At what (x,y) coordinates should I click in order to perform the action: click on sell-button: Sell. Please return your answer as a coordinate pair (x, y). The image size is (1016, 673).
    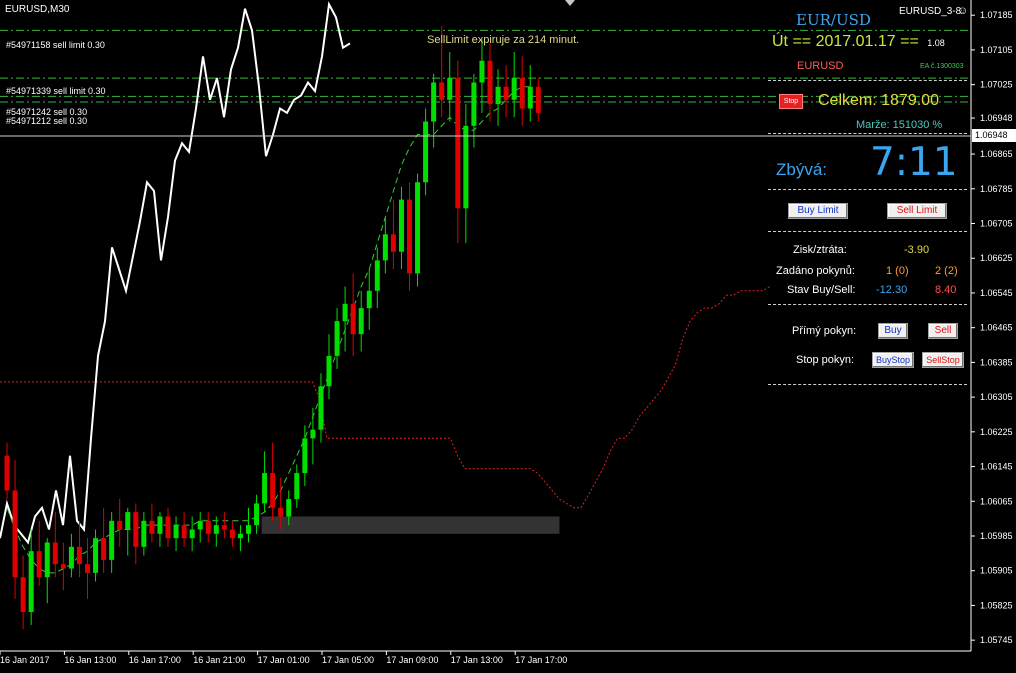
    Looking at the image, I should click on (943, 331).